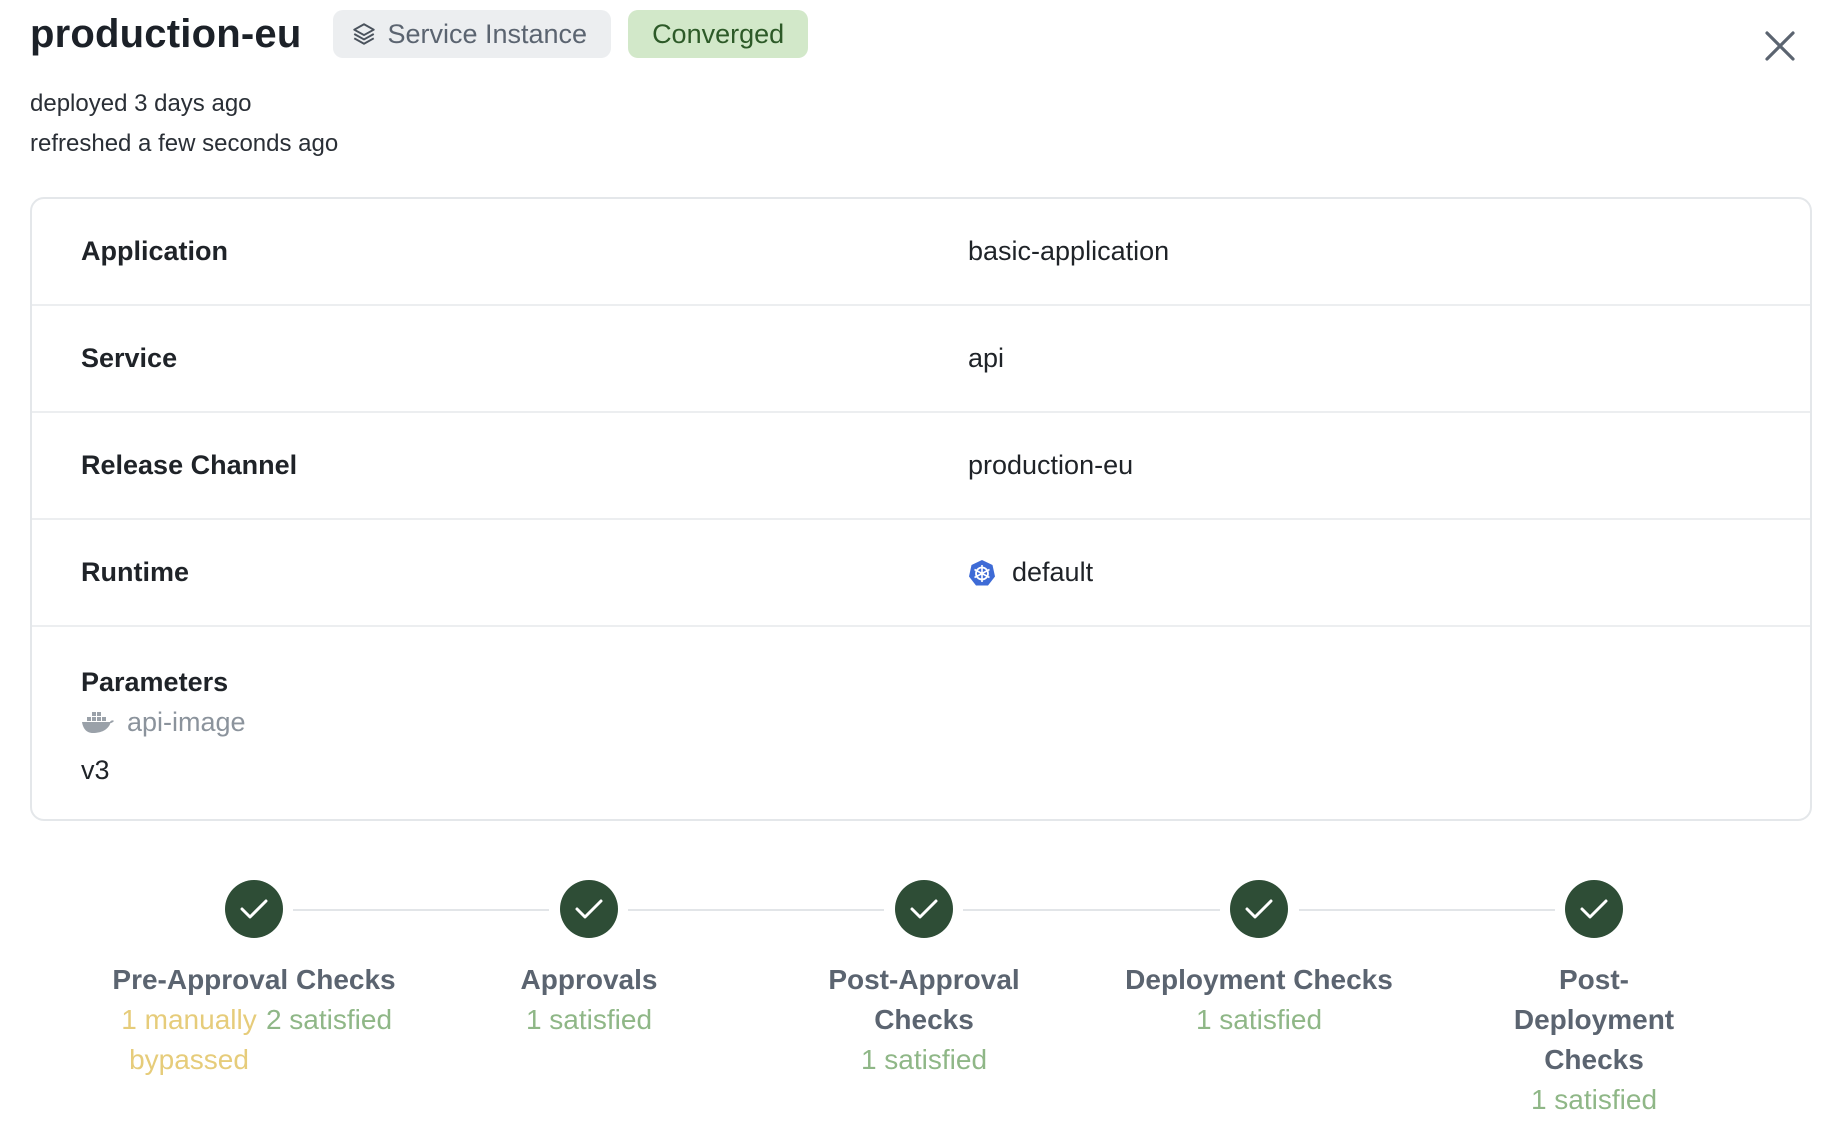 This screenshot has width=1832, height=1134. I want to click on detail-value: basic-application, so click(1069, 251).